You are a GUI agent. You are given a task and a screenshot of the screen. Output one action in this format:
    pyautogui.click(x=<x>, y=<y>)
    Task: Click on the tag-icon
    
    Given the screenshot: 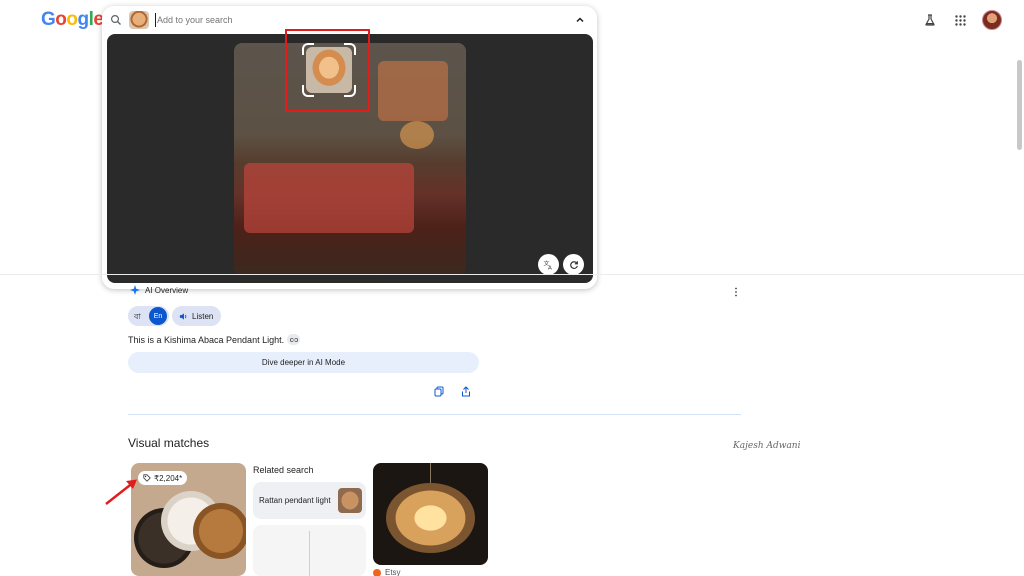 What is the action you would take?
    pyautogui.click(x=147, y=478)
    